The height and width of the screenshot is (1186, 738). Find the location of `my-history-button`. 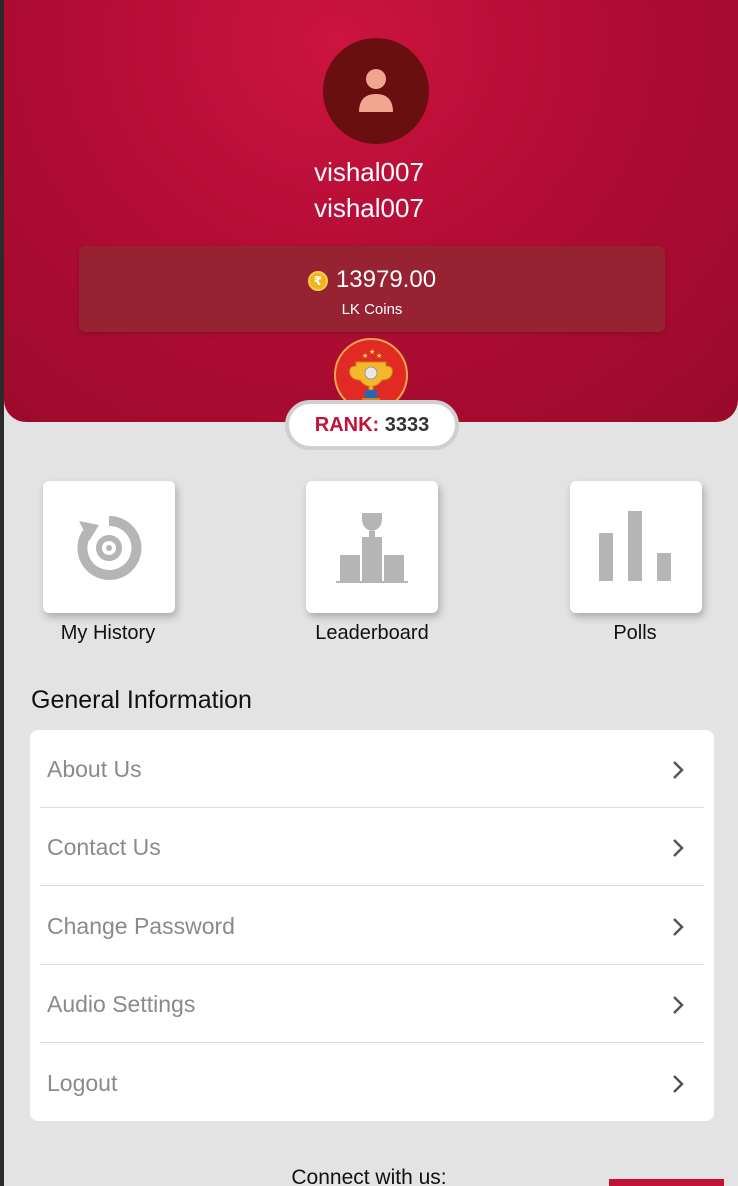

my-history-button is located at coordinates (109, 547).